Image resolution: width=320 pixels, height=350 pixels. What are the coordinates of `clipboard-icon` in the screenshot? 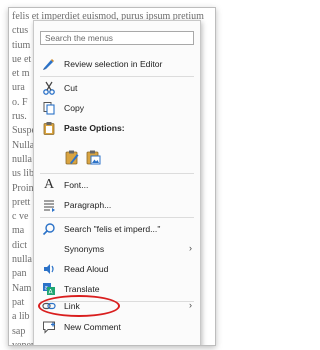 It's located at (49, 128).